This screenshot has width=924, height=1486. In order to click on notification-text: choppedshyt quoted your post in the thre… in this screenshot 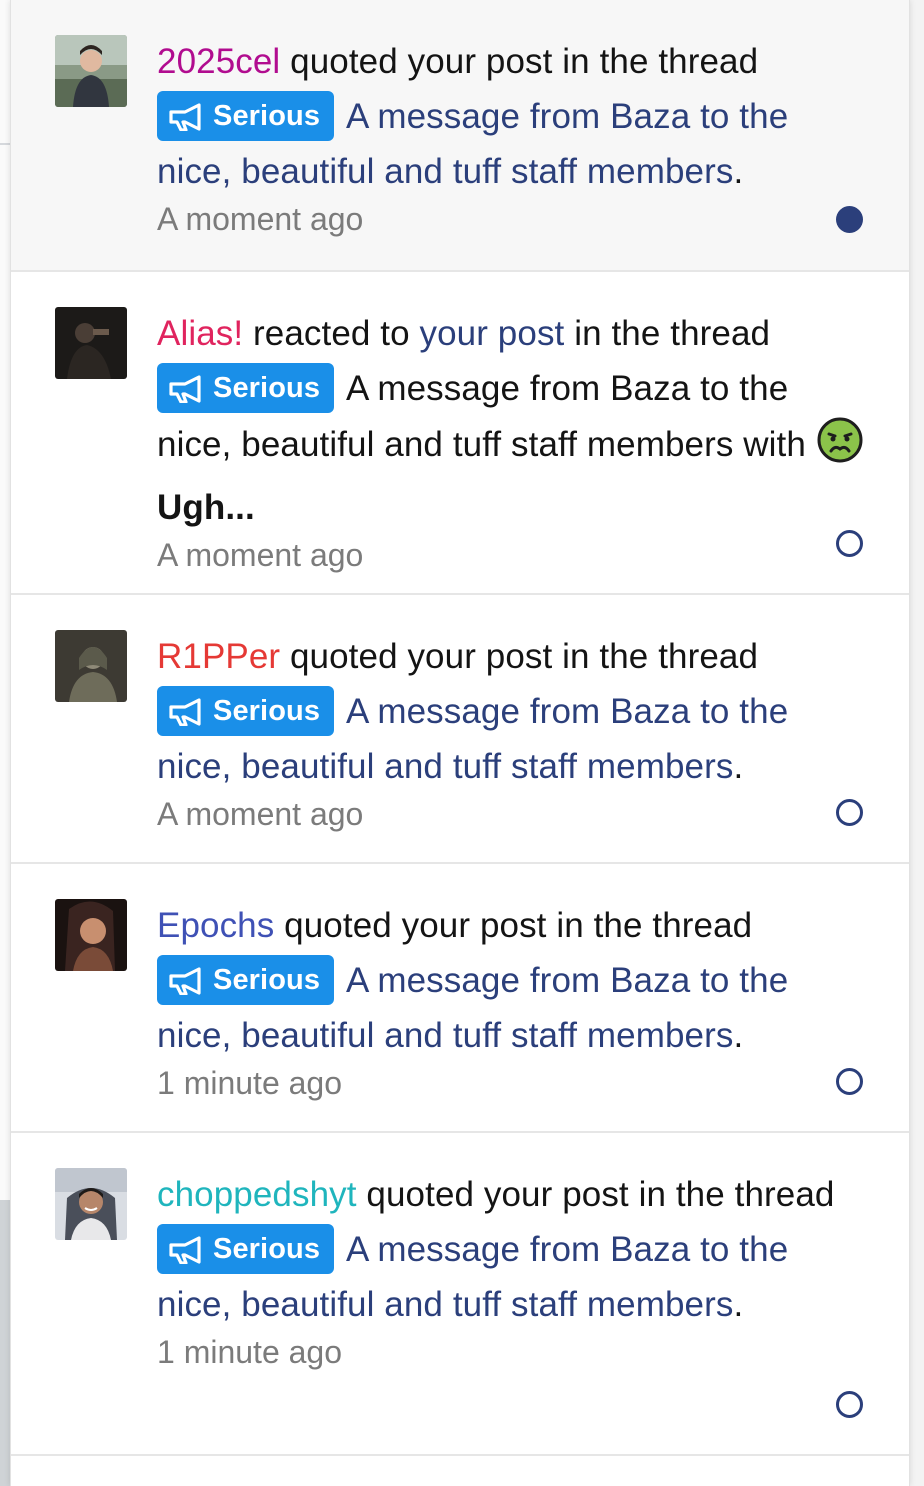, I will do `click(513, 1249)`.